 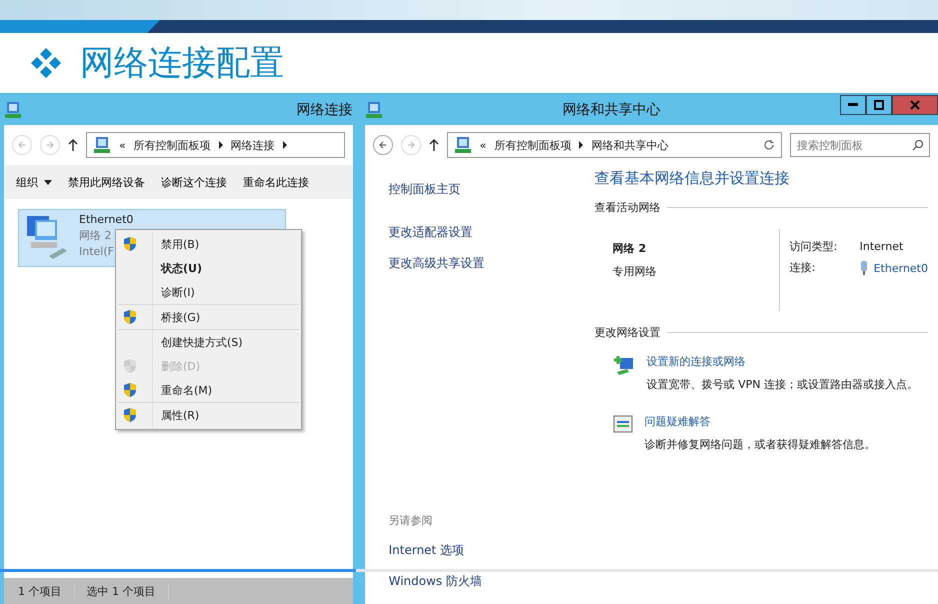 I want to click on address-bar: « 所有控制面板项 网络和共享中心, so click(x=614, y=145).